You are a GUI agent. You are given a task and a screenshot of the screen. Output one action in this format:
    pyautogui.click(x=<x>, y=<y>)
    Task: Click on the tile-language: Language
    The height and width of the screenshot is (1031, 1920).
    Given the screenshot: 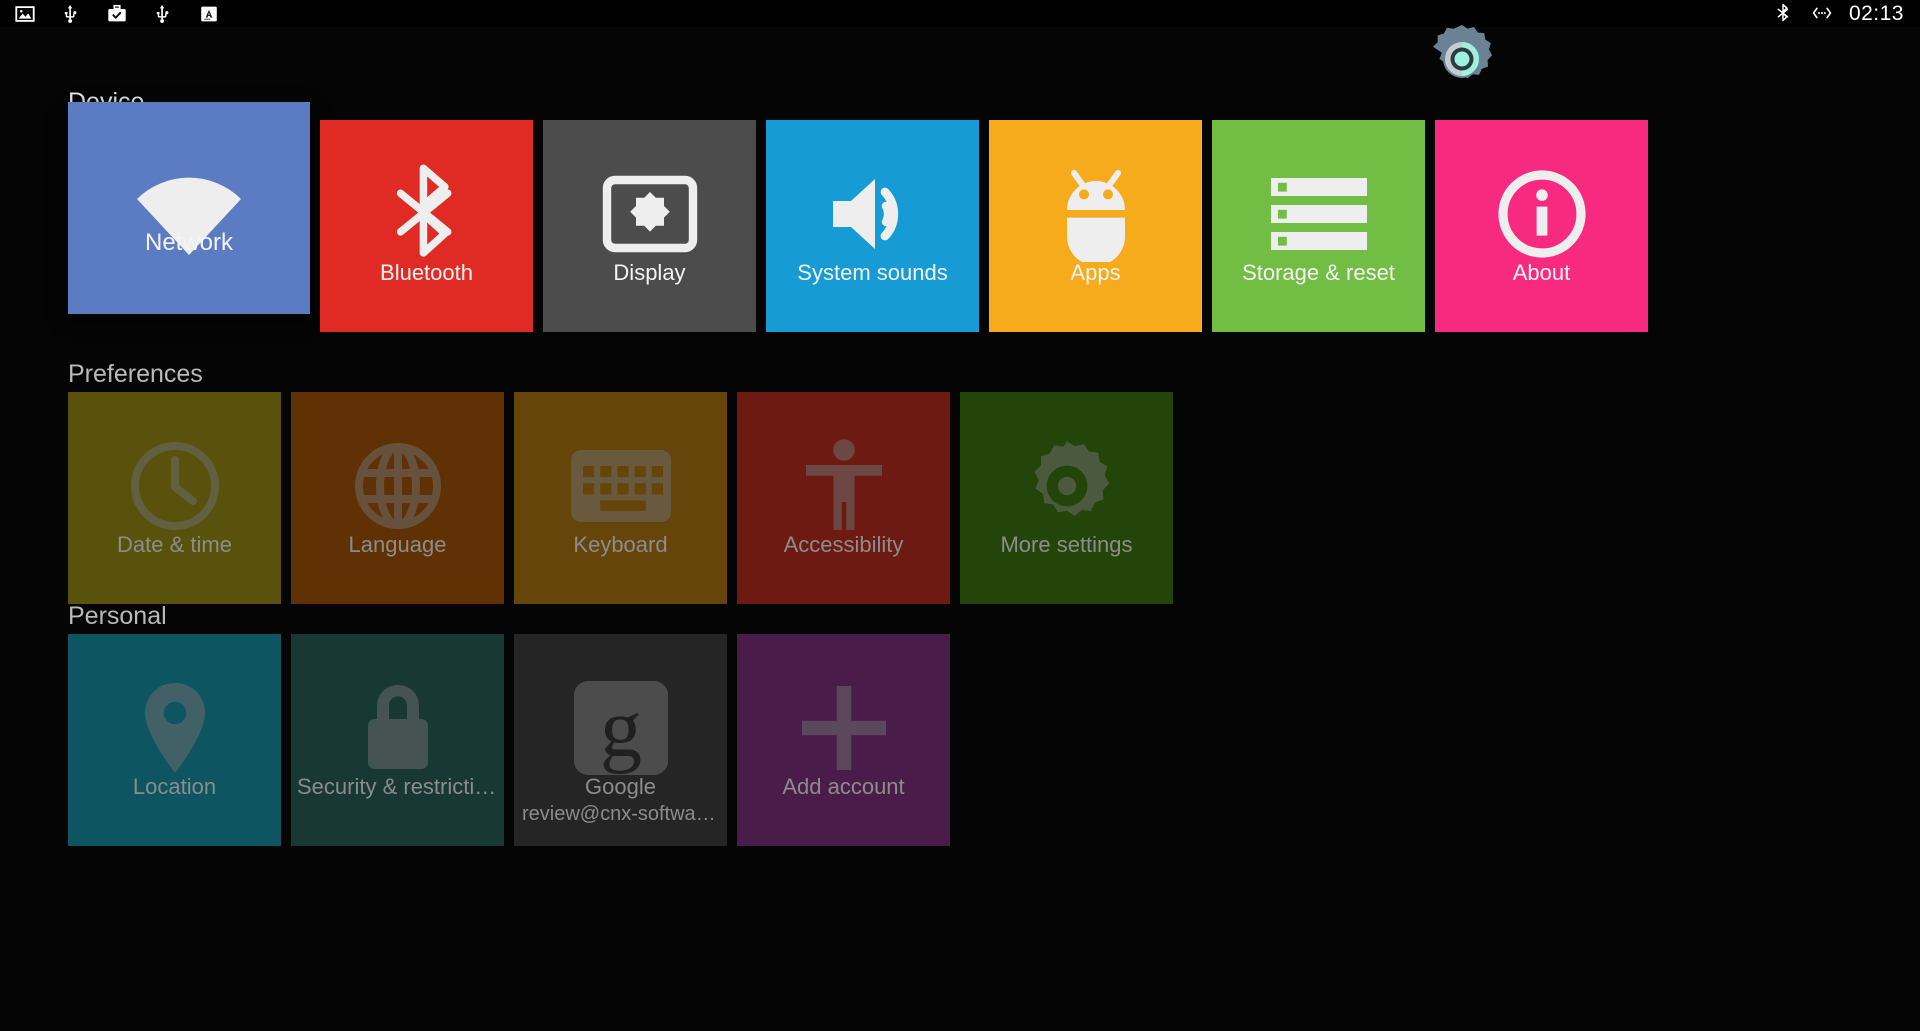 What is the action you would take?
    pyautogui.click(x=397, y=498)
    